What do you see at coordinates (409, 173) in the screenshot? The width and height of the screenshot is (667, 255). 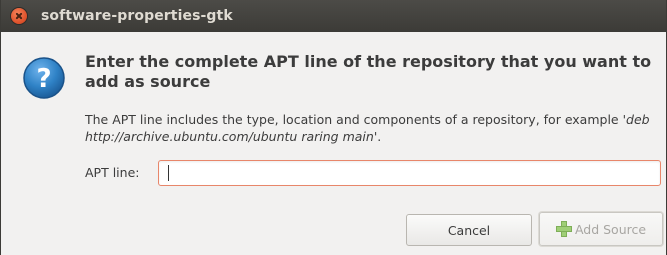 I see `apt-line-input` at bounding box center [409, 173].